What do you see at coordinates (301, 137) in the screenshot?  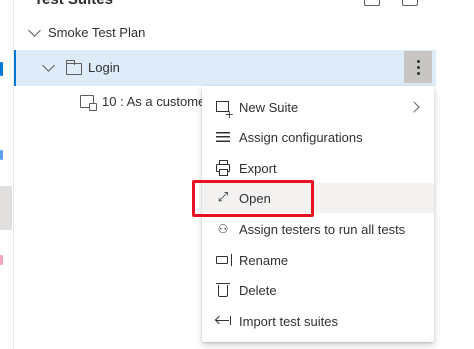 I see `menu-item-label: Assign configurations` at bounding box center [301, 137].